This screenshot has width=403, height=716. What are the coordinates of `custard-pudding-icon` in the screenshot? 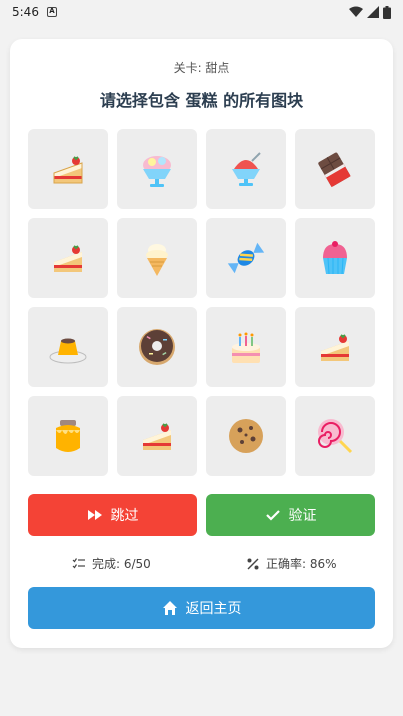 It's located at (68, 351).